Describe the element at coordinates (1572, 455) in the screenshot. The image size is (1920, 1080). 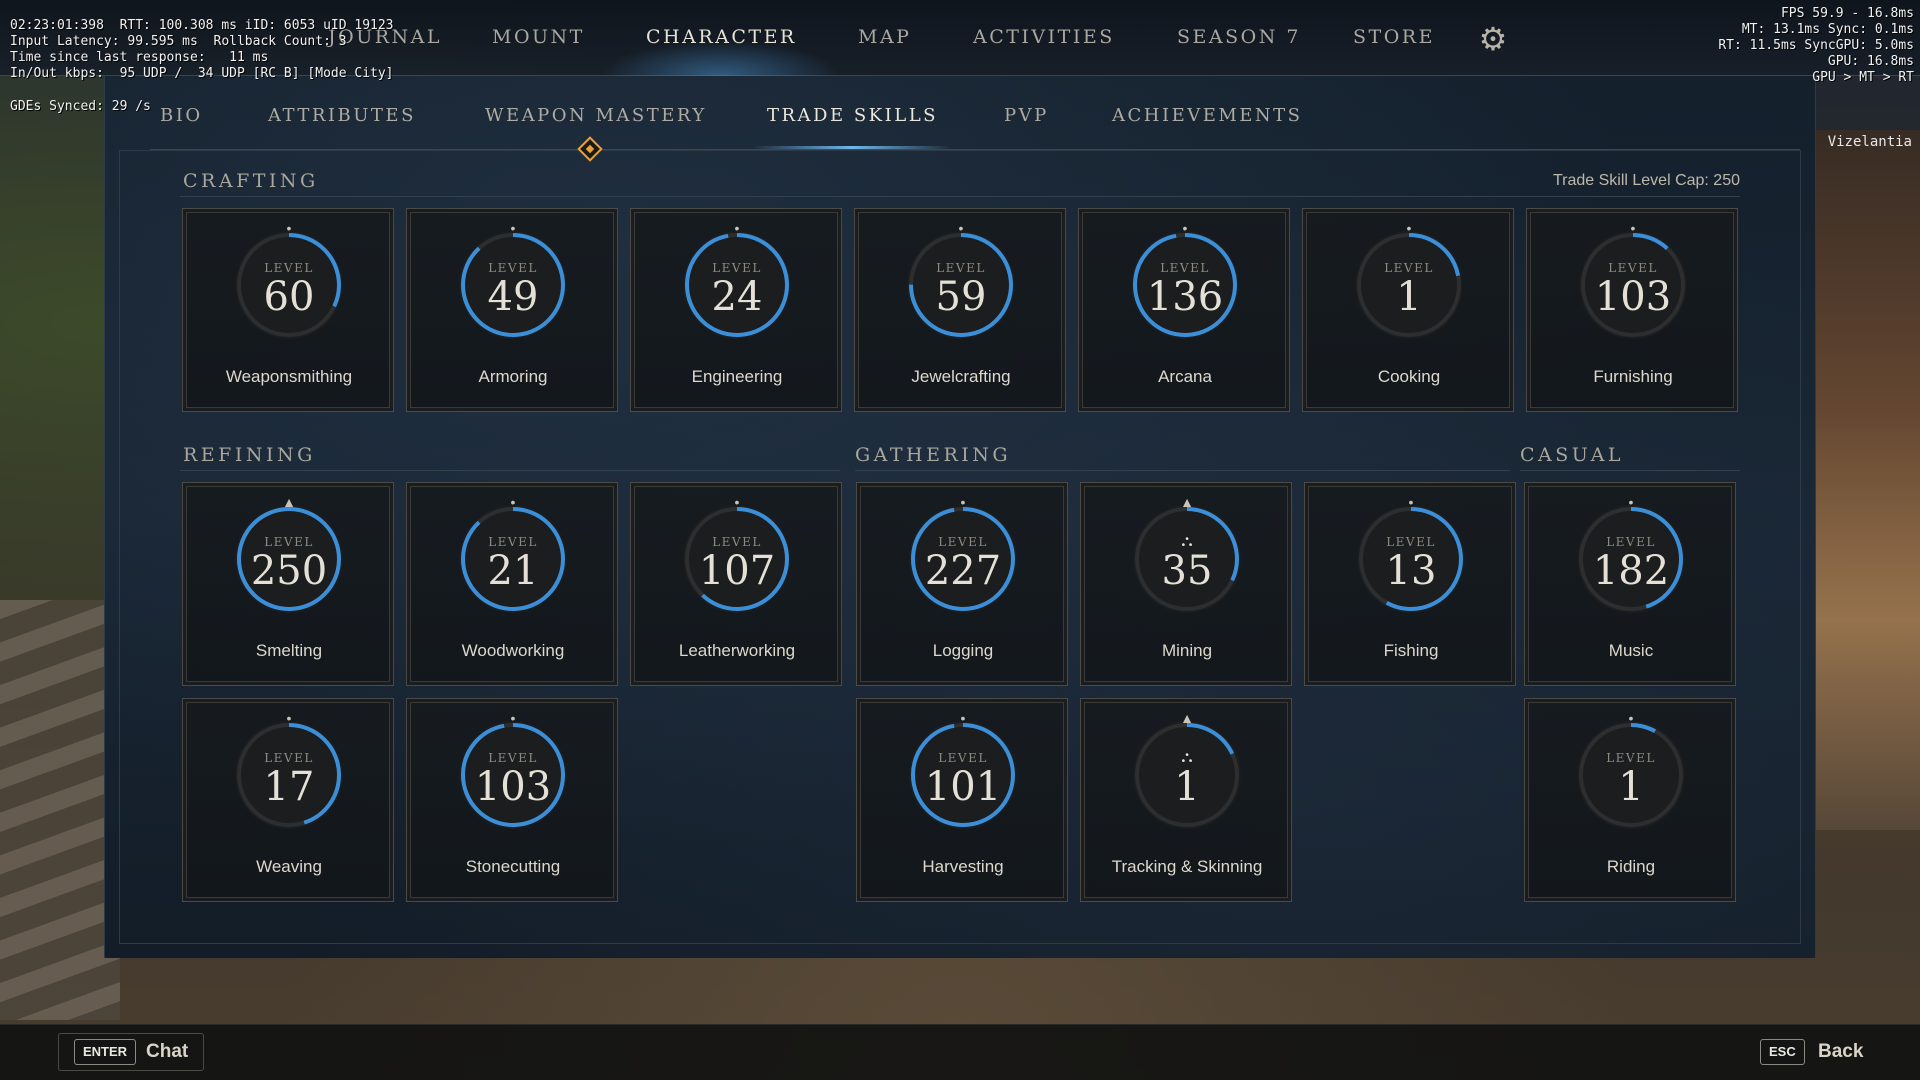
I see `section-title-casual: CASUAL` at that location.